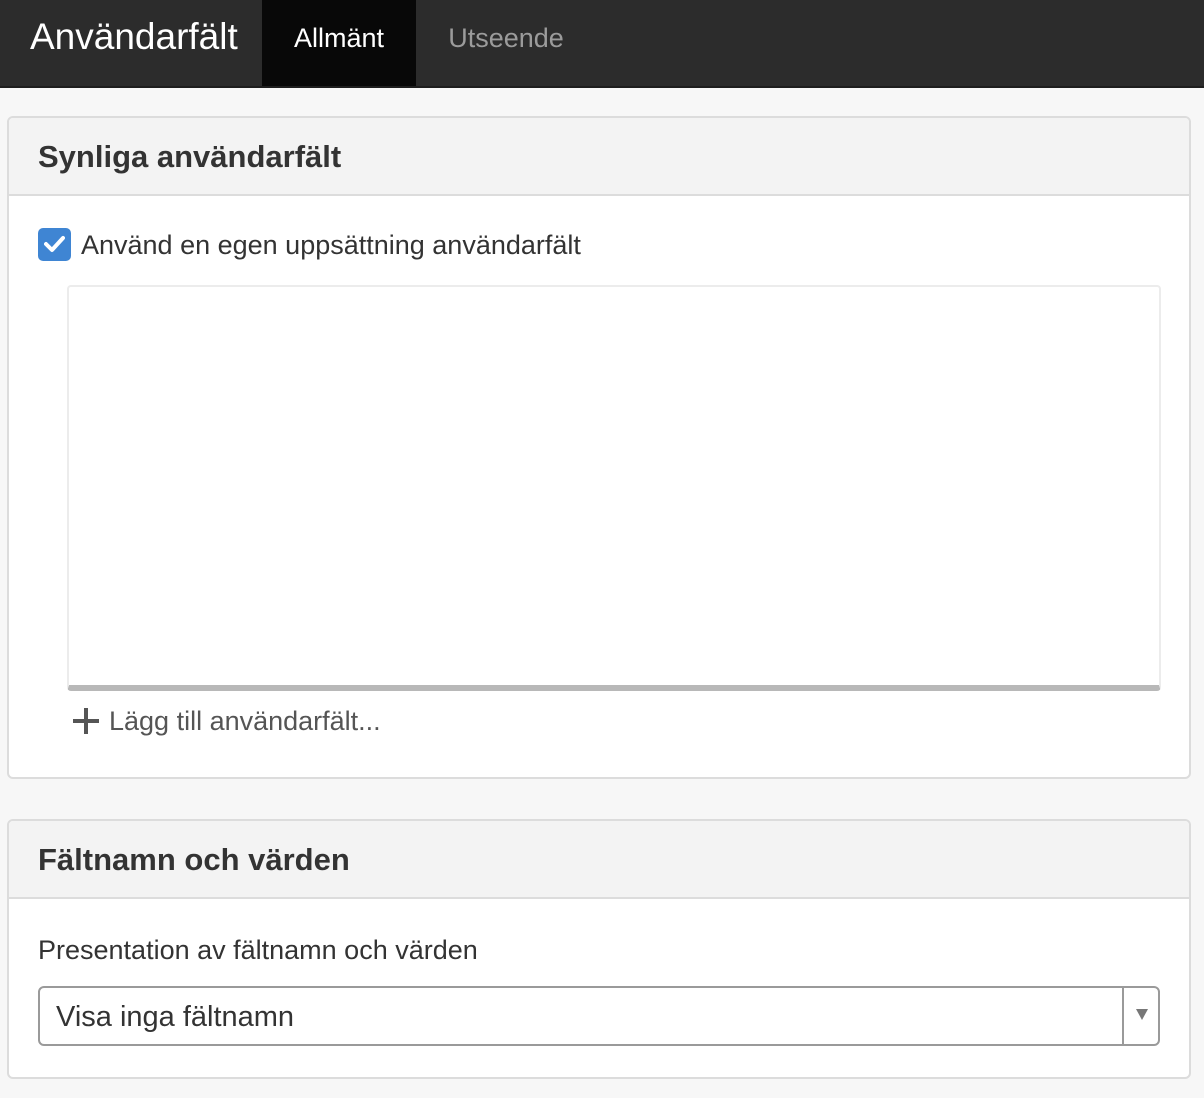 The height and width of the screenshot is (1098, 1204). I want to click on panel-header: Synliga användarfält, so click(599, 157).